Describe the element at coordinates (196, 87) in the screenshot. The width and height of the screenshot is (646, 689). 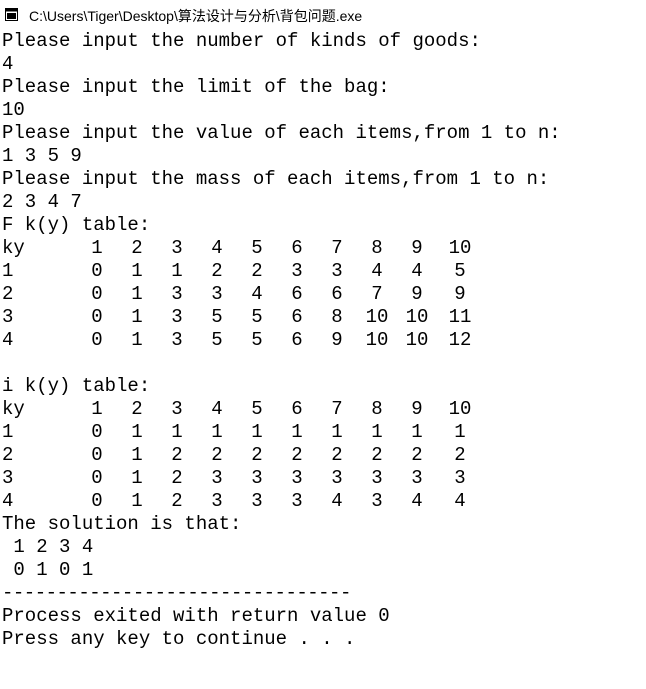
I see `prompt-limit: Please input the limit of the bag:` at that location.